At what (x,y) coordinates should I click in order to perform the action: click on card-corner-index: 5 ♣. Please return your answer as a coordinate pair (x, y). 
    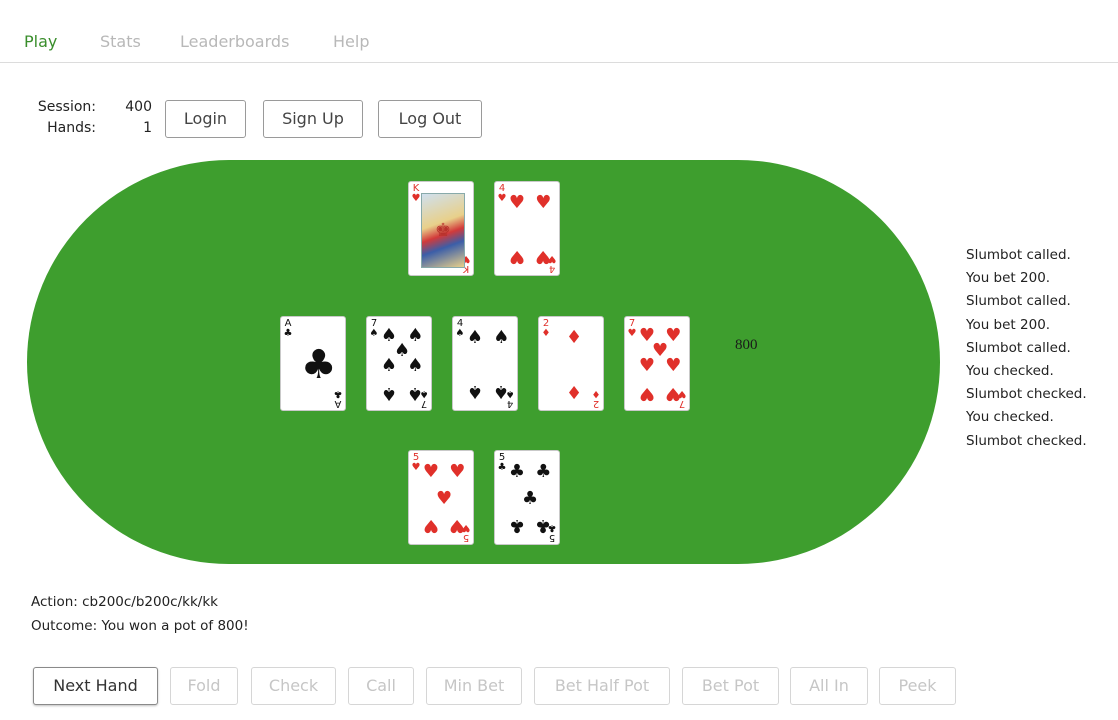
    Looking at the image, I should click on (502, 463).